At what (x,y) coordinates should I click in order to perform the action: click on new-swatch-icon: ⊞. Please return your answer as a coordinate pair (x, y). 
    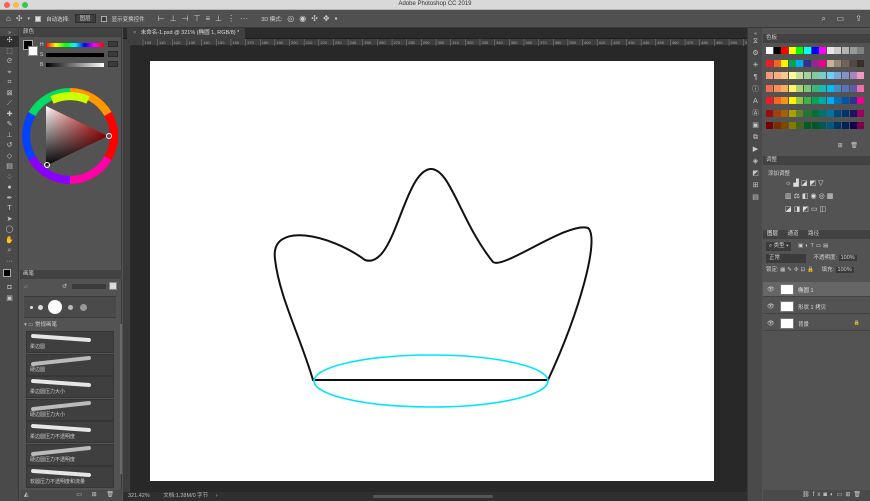
    Looking at the image, I should click on (840, 146).